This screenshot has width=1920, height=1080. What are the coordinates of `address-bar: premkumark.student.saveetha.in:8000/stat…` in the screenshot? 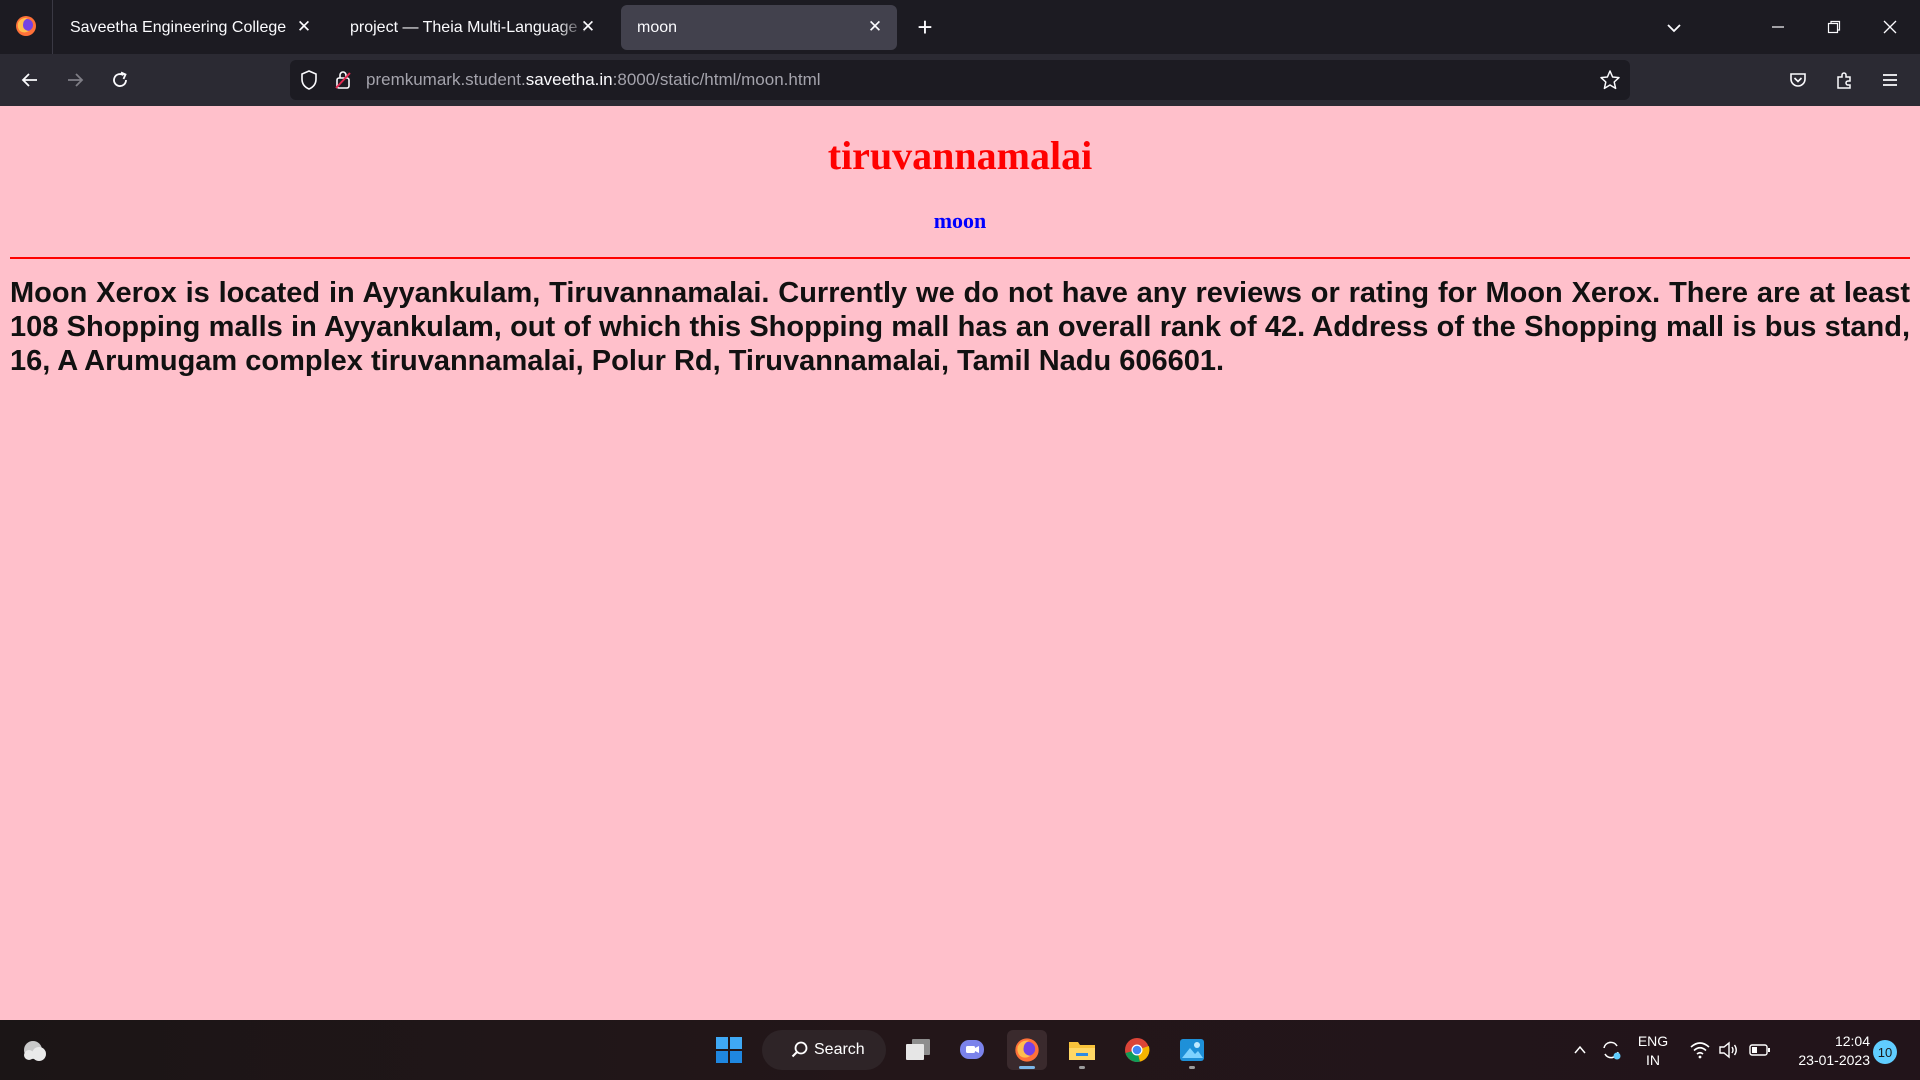 It's located at (960, 80).